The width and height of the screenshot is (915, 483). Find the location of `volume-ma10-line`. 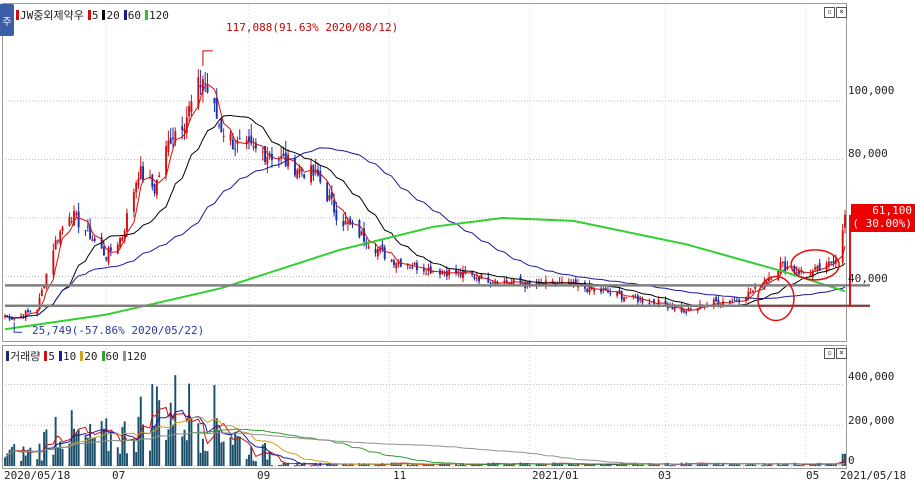

volume-ma10-line is located at coordinates (425, 437).